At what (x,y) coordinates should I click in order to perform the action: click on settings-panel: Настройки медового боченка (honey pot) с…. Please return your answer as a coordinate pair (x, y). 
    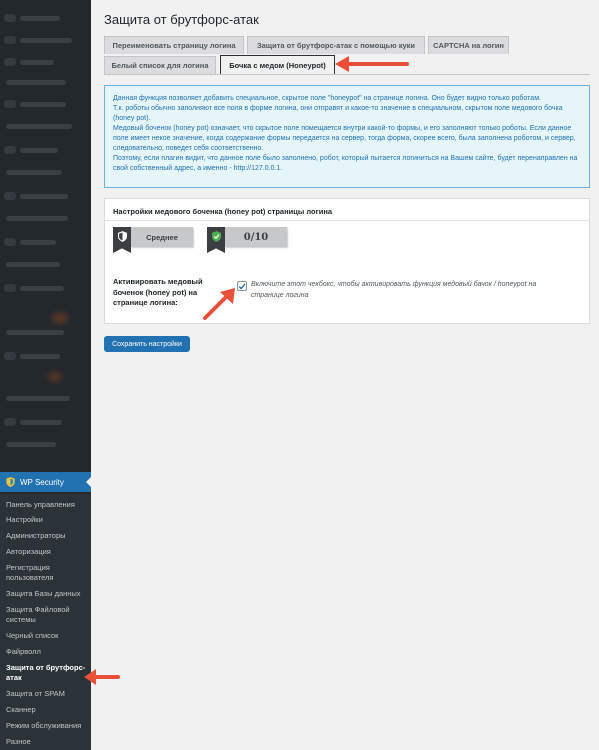
    Looking at the image, I should click on (347, 261).